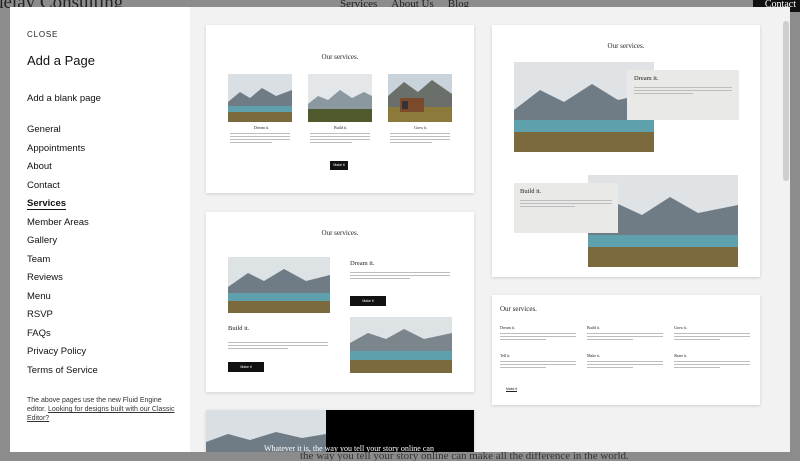 This screenshot has width=800, height=461. I want to click on category-privacy-policy: Privacy Policy, so click(62, 355).